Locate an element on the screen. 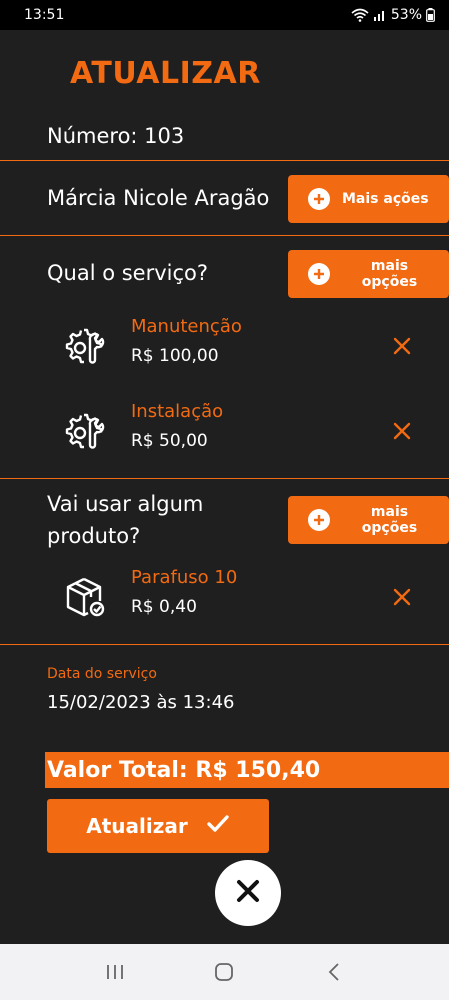 Image resolution: width=449 pixels, height=1000 pixels. system-nav-bar is located at coordinates (224, 972).